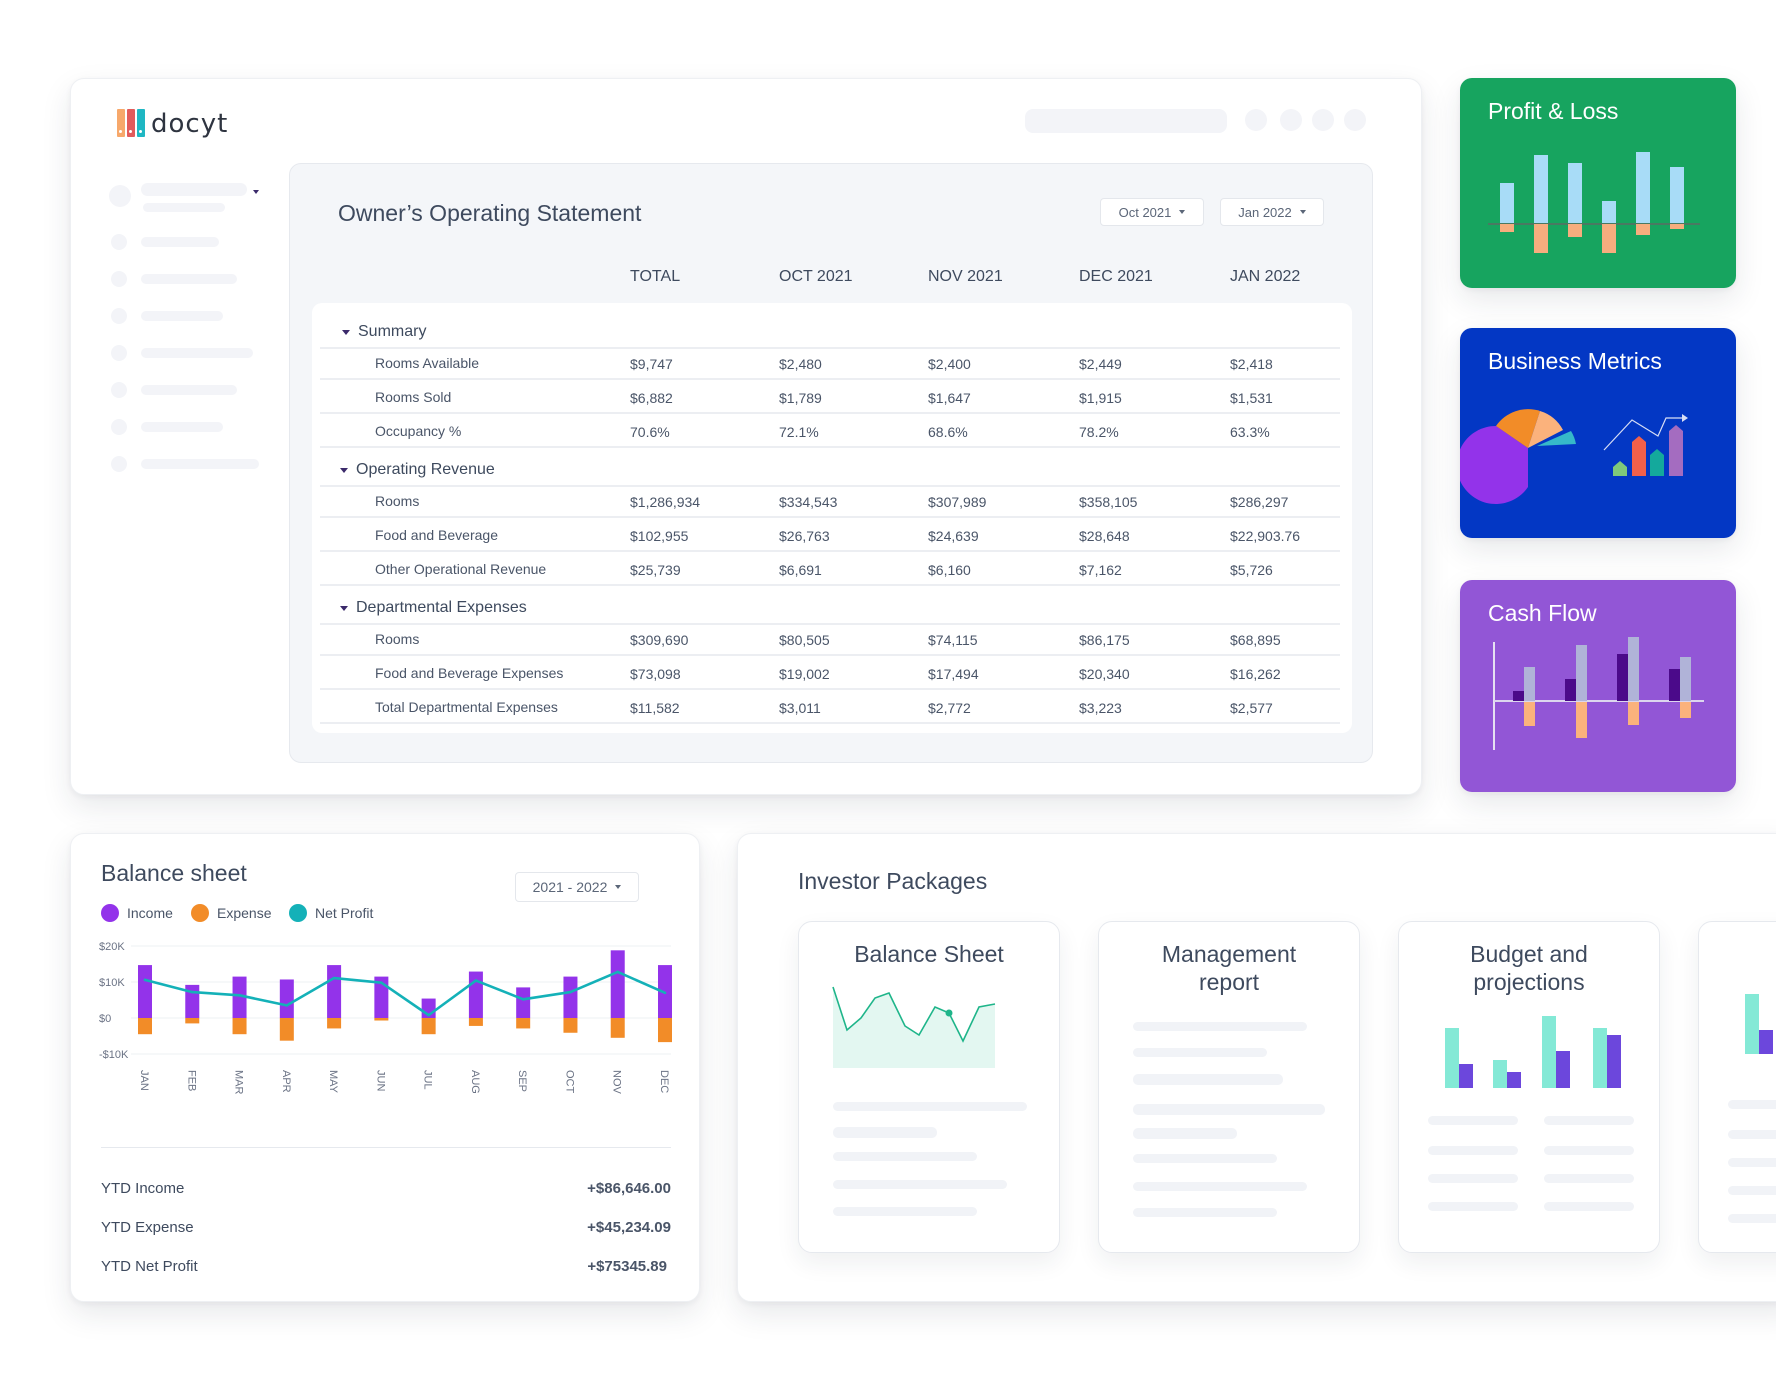 This screenshot has height=1378, width=1776. I want to click on business-metrics-card: Business Metrics, so click(1598, 433).